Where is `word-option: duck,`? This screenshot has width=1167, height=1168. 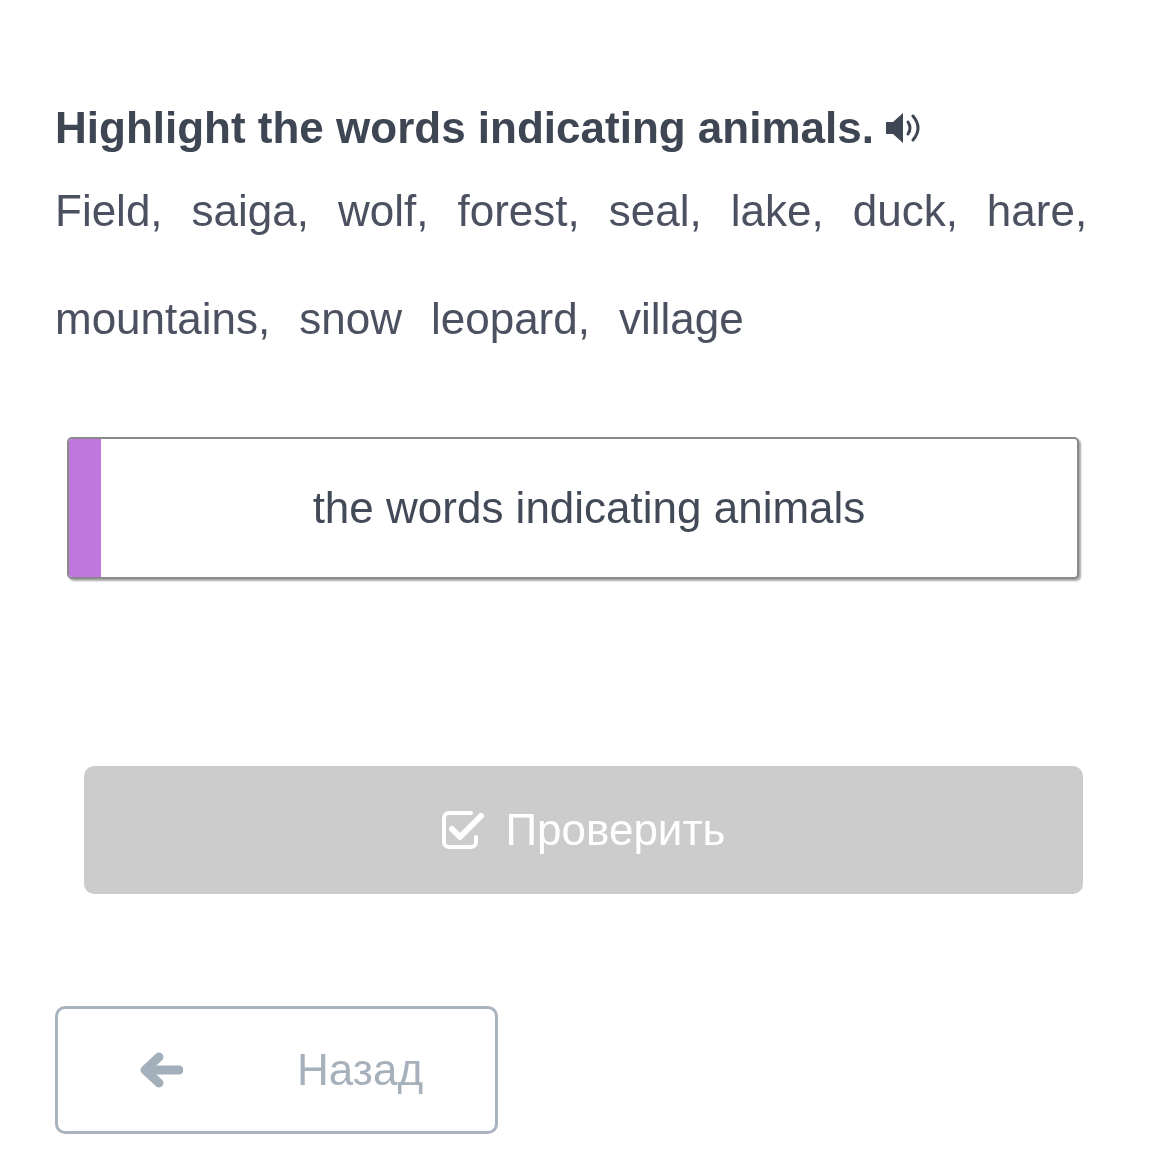
word-option: duck, is located at coordinates (905, 211).